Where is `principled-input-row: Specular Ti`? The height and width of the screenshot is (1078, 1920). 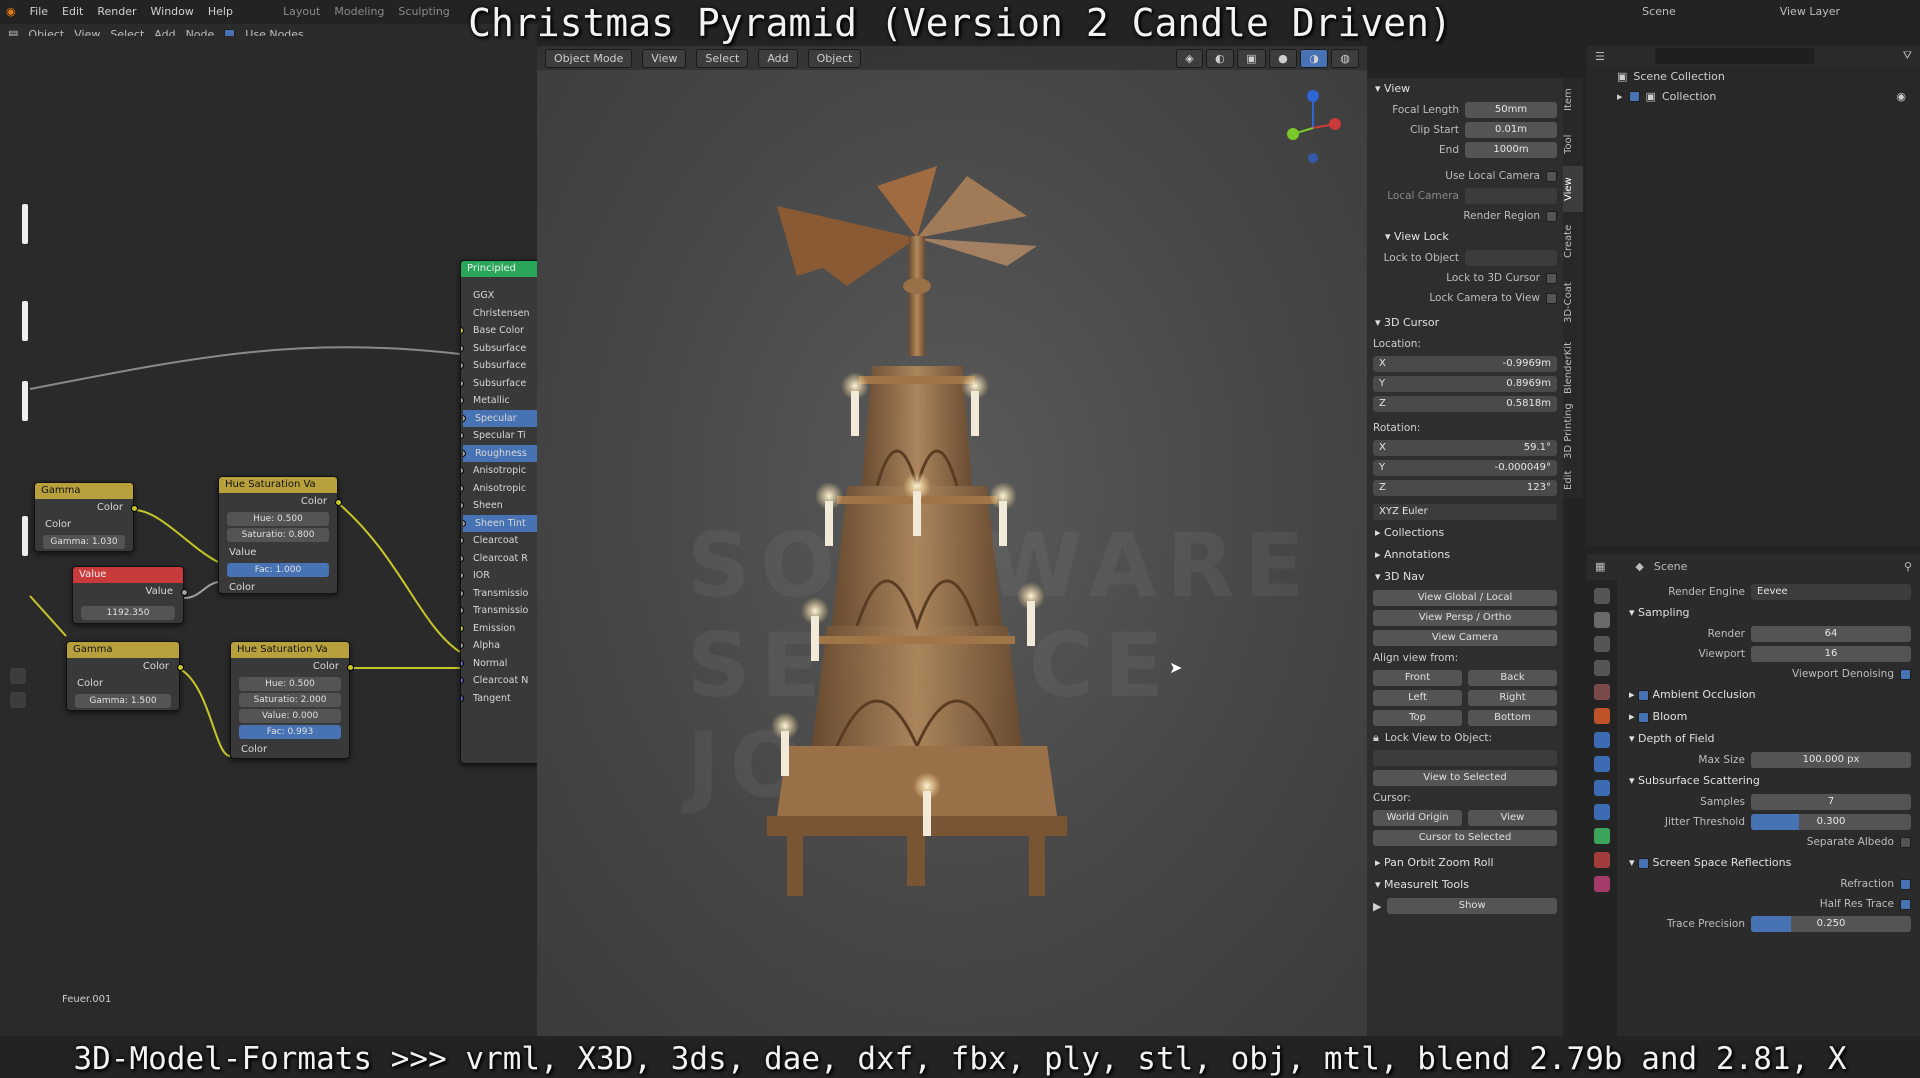 principled-input-row: Specular Ti is located at coordinates (499, 436).